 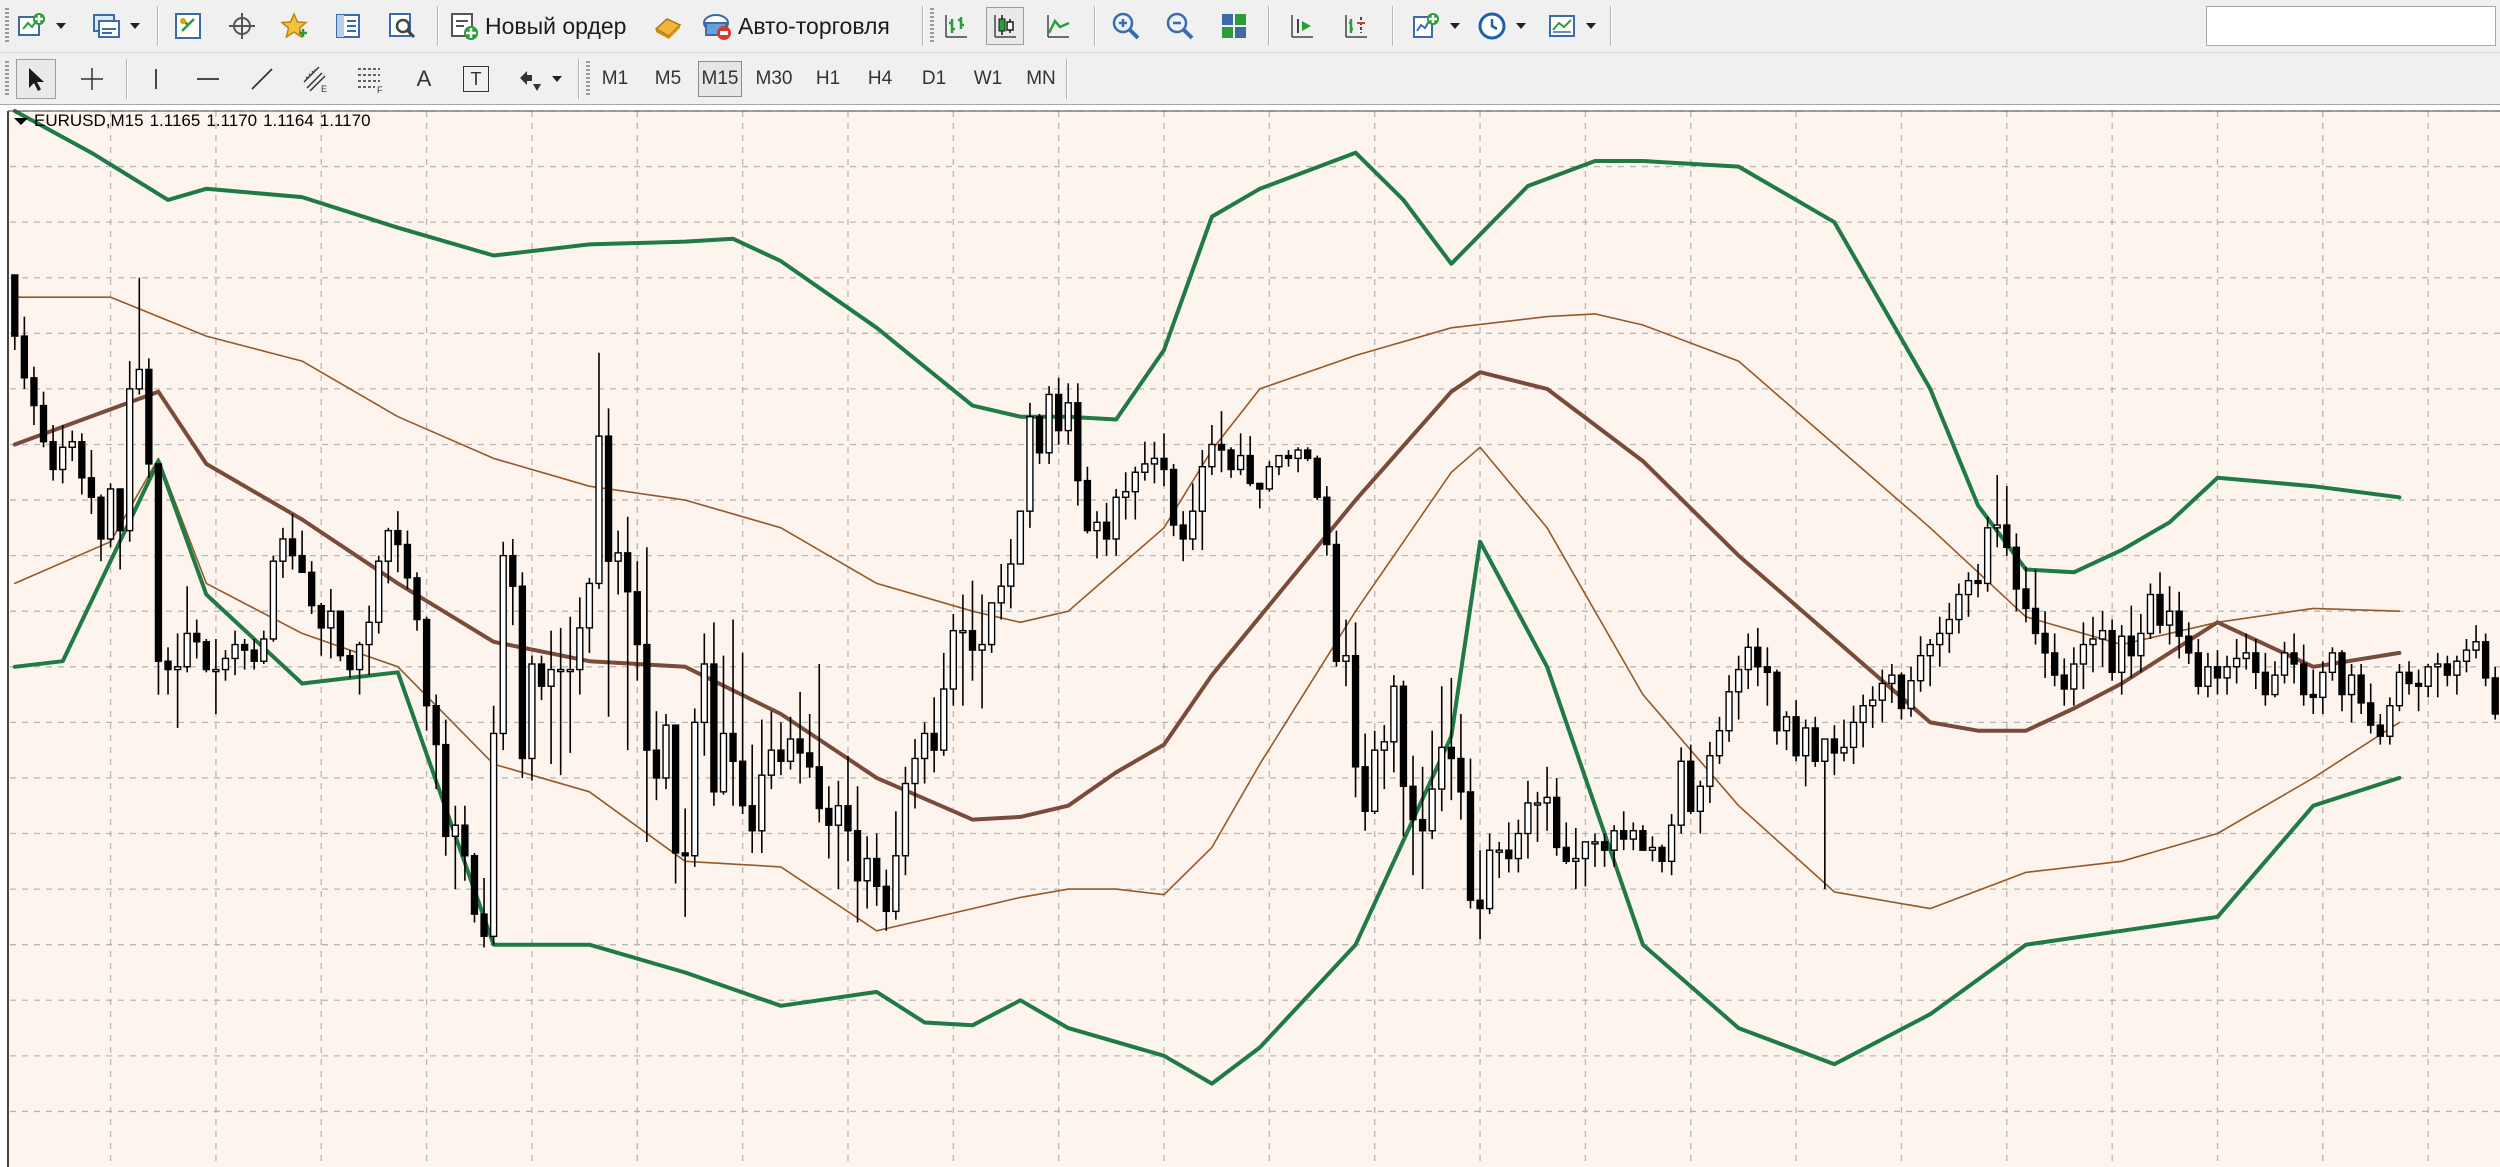 I want to click on new-chart-dropdown, so click(x=61, y=26).